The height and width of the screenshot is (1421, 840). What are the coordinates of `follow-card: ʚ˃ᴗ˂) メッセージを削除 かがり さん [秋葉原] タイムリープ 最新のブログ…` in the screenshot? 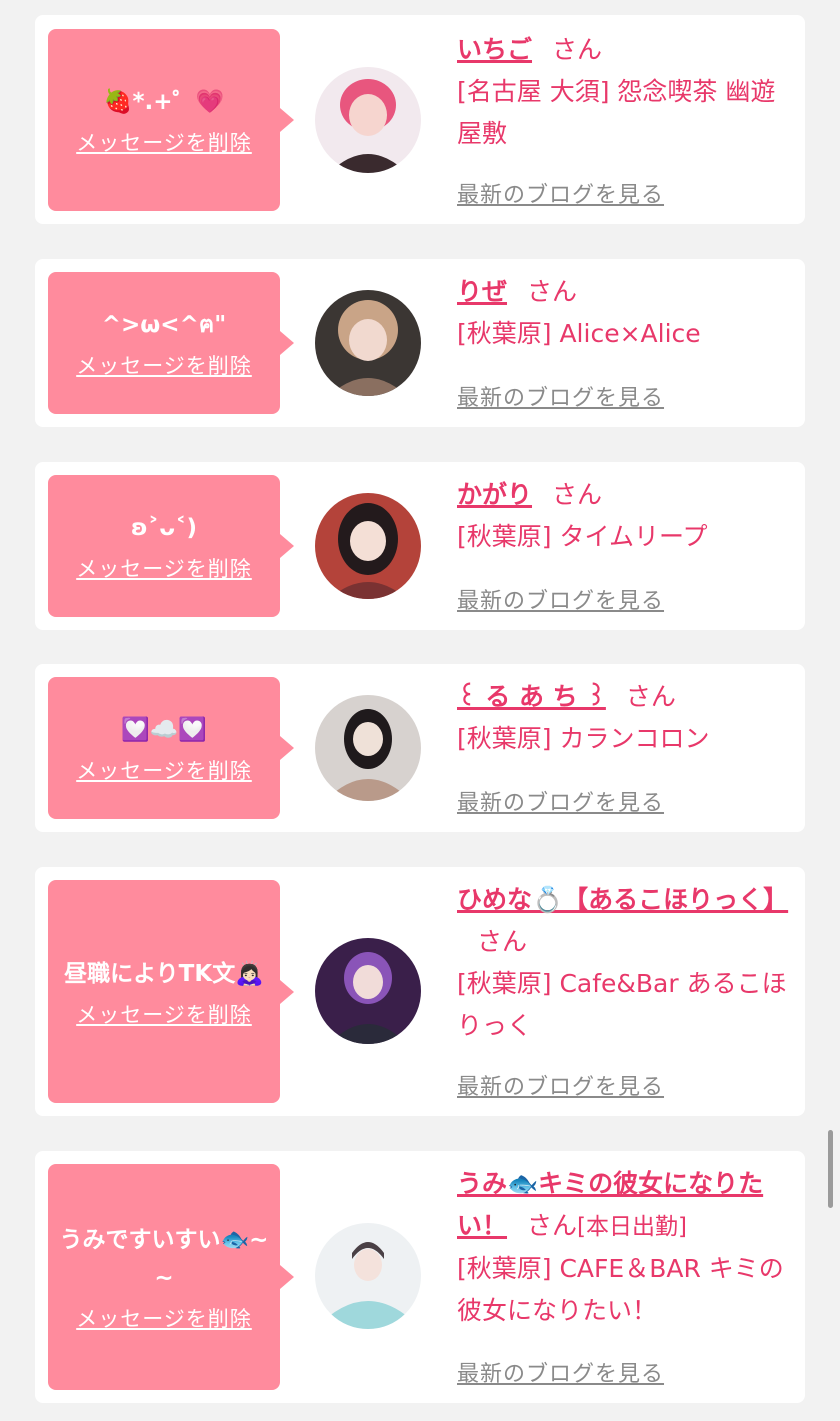 It's located at (420, 546).